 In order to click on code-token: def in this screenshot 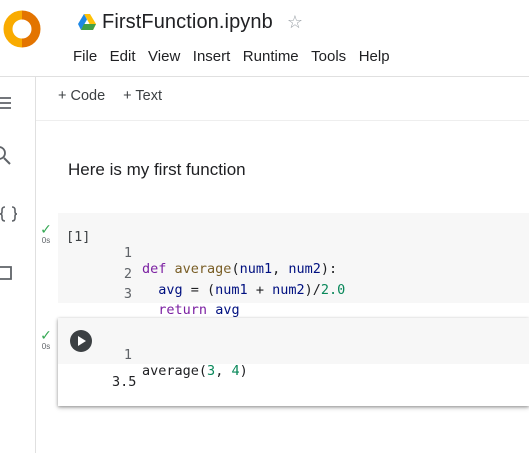, I will do `click(154, 269)`.